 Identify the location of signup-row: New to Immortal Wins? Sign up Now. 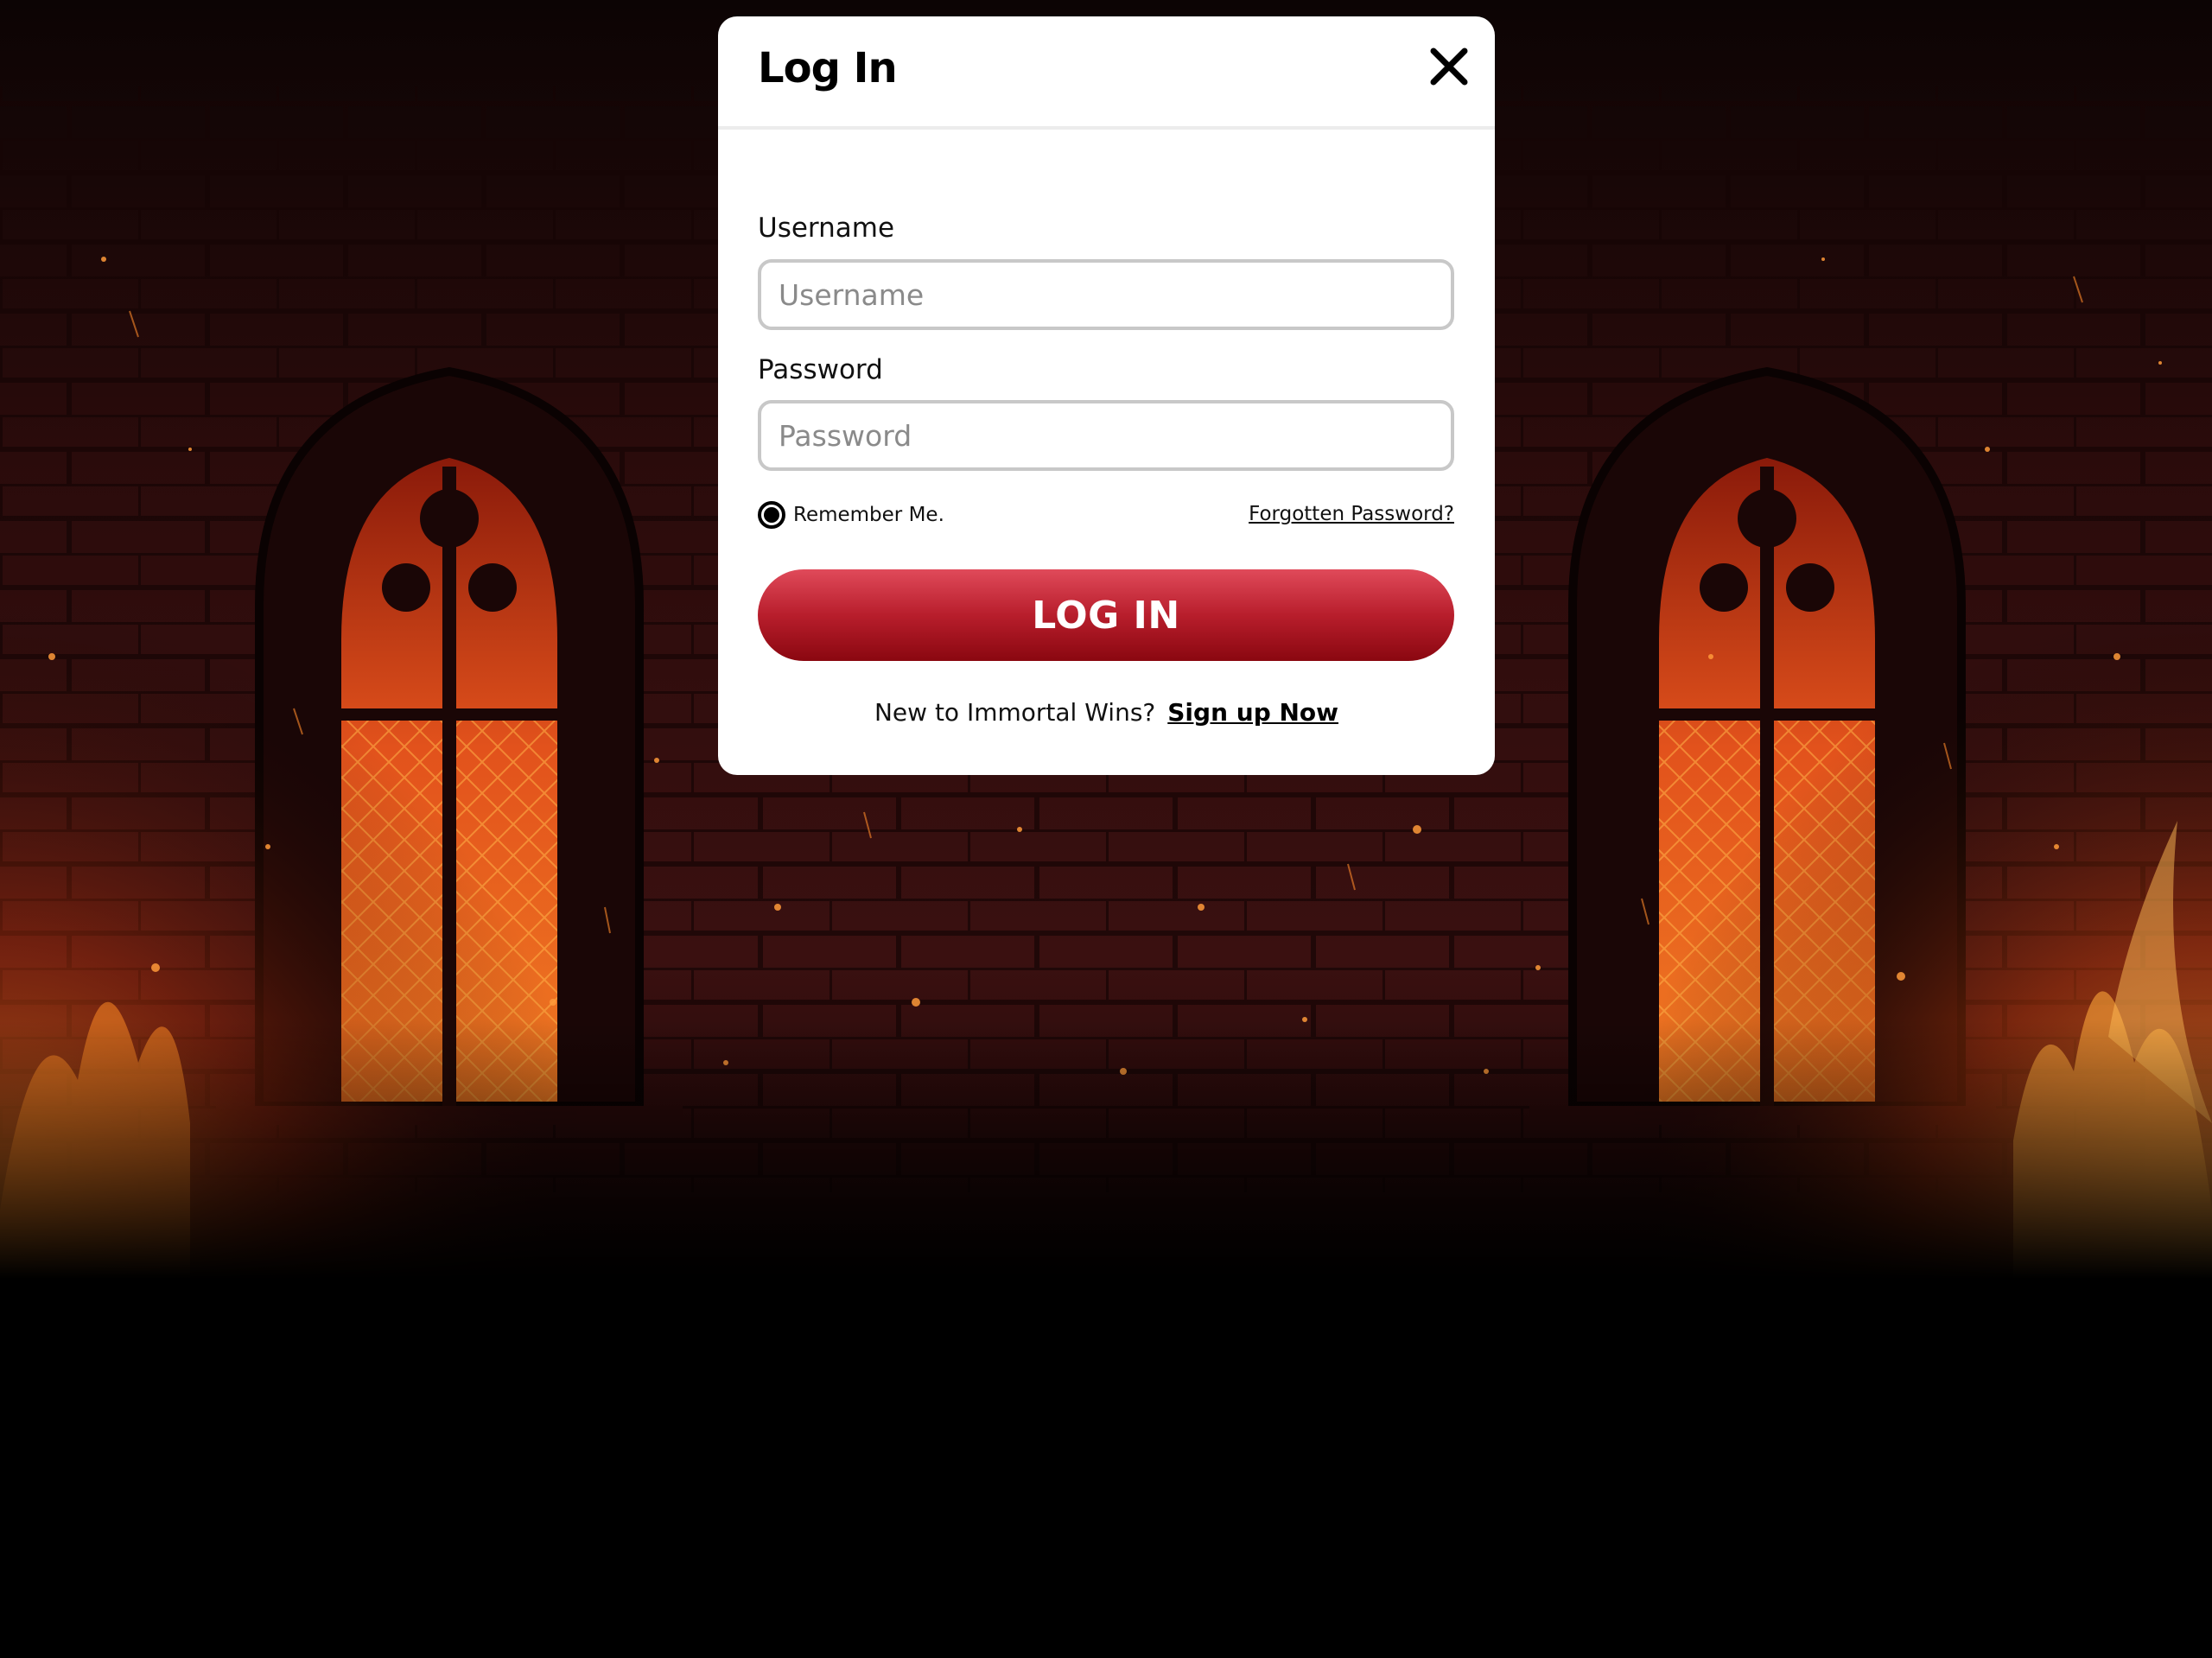
(1106, 712).